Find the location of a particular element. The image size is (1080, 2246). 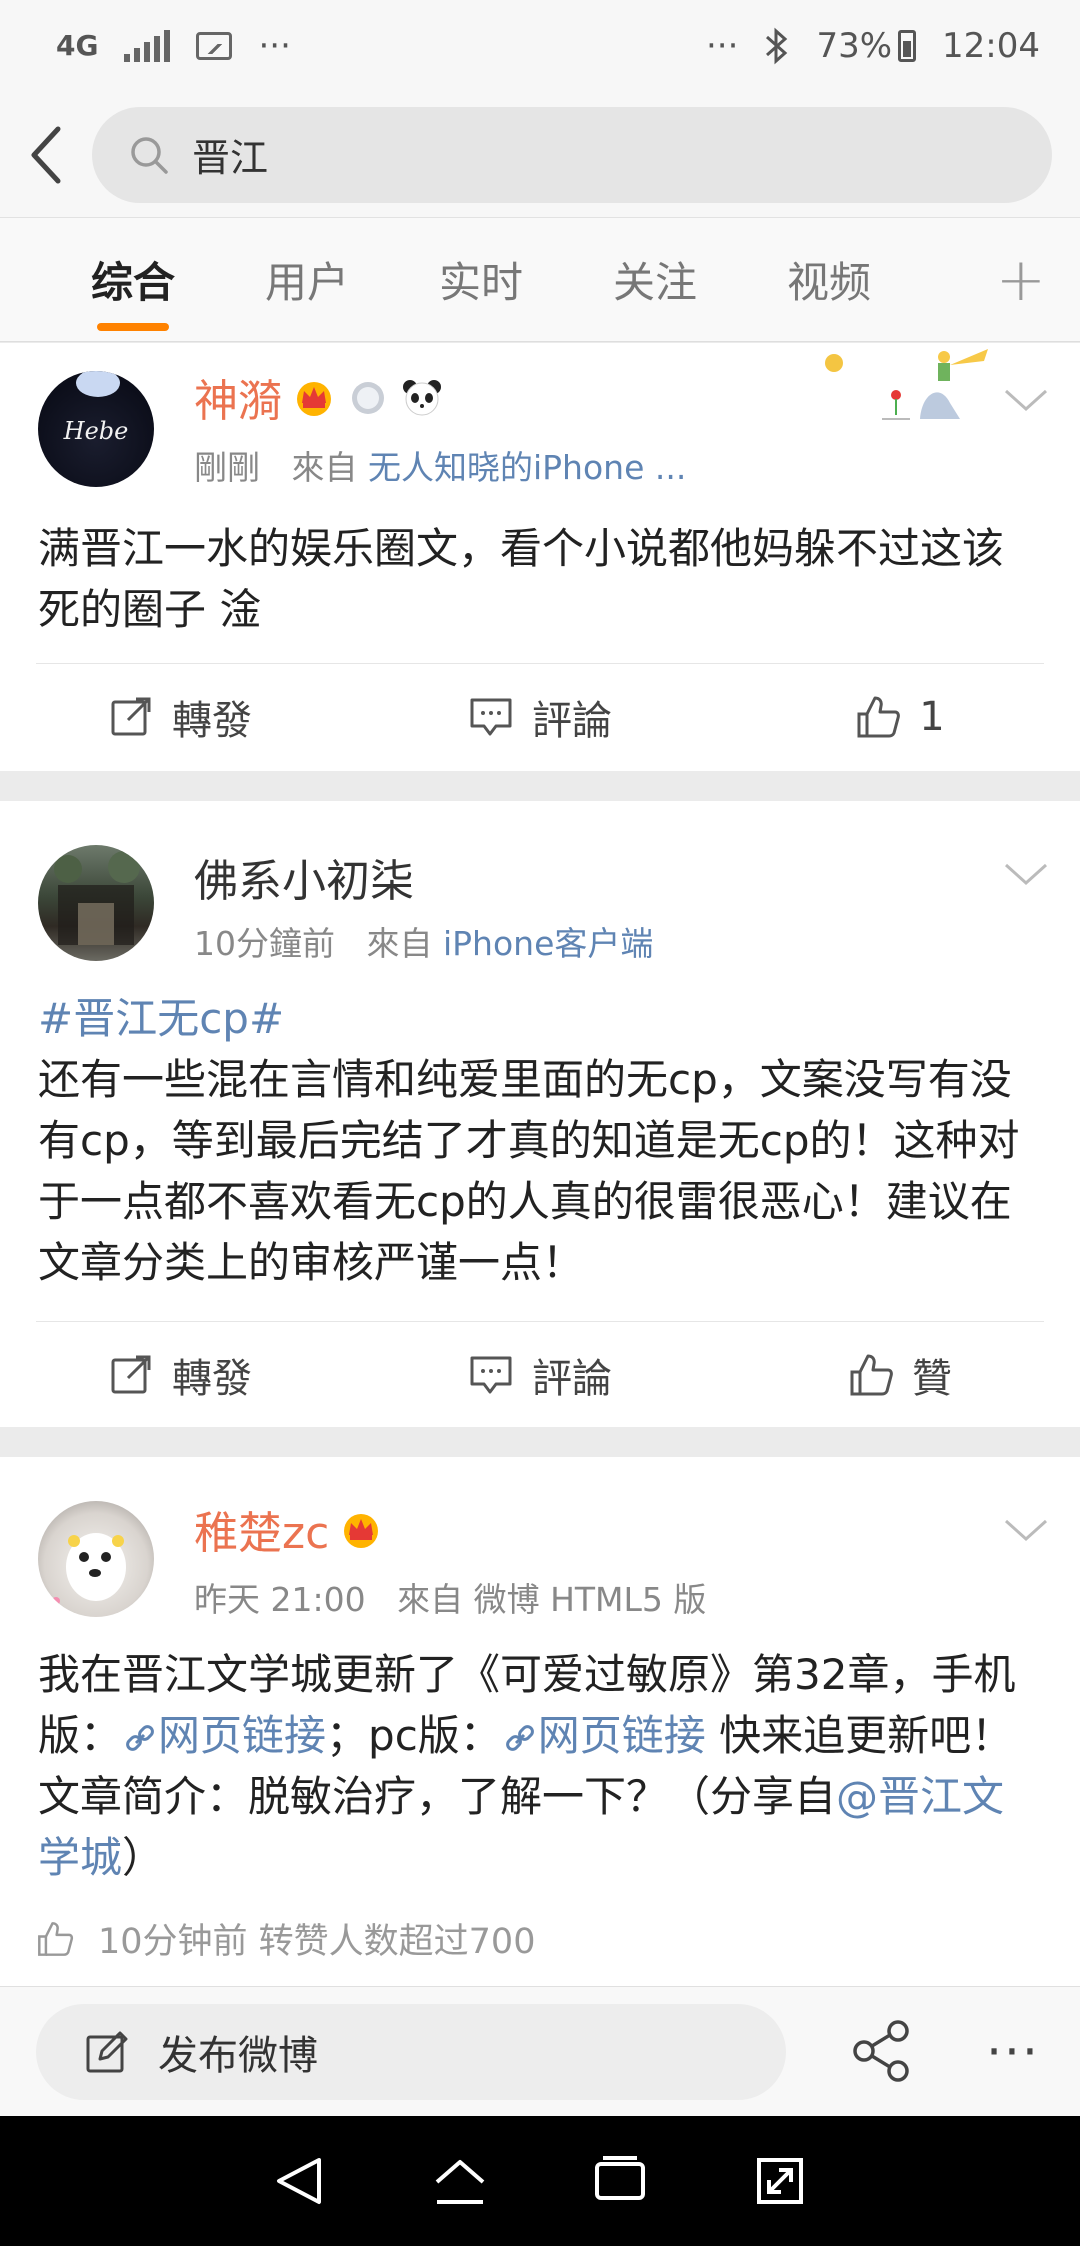

signal-icon is located at coordinates (147, 46).